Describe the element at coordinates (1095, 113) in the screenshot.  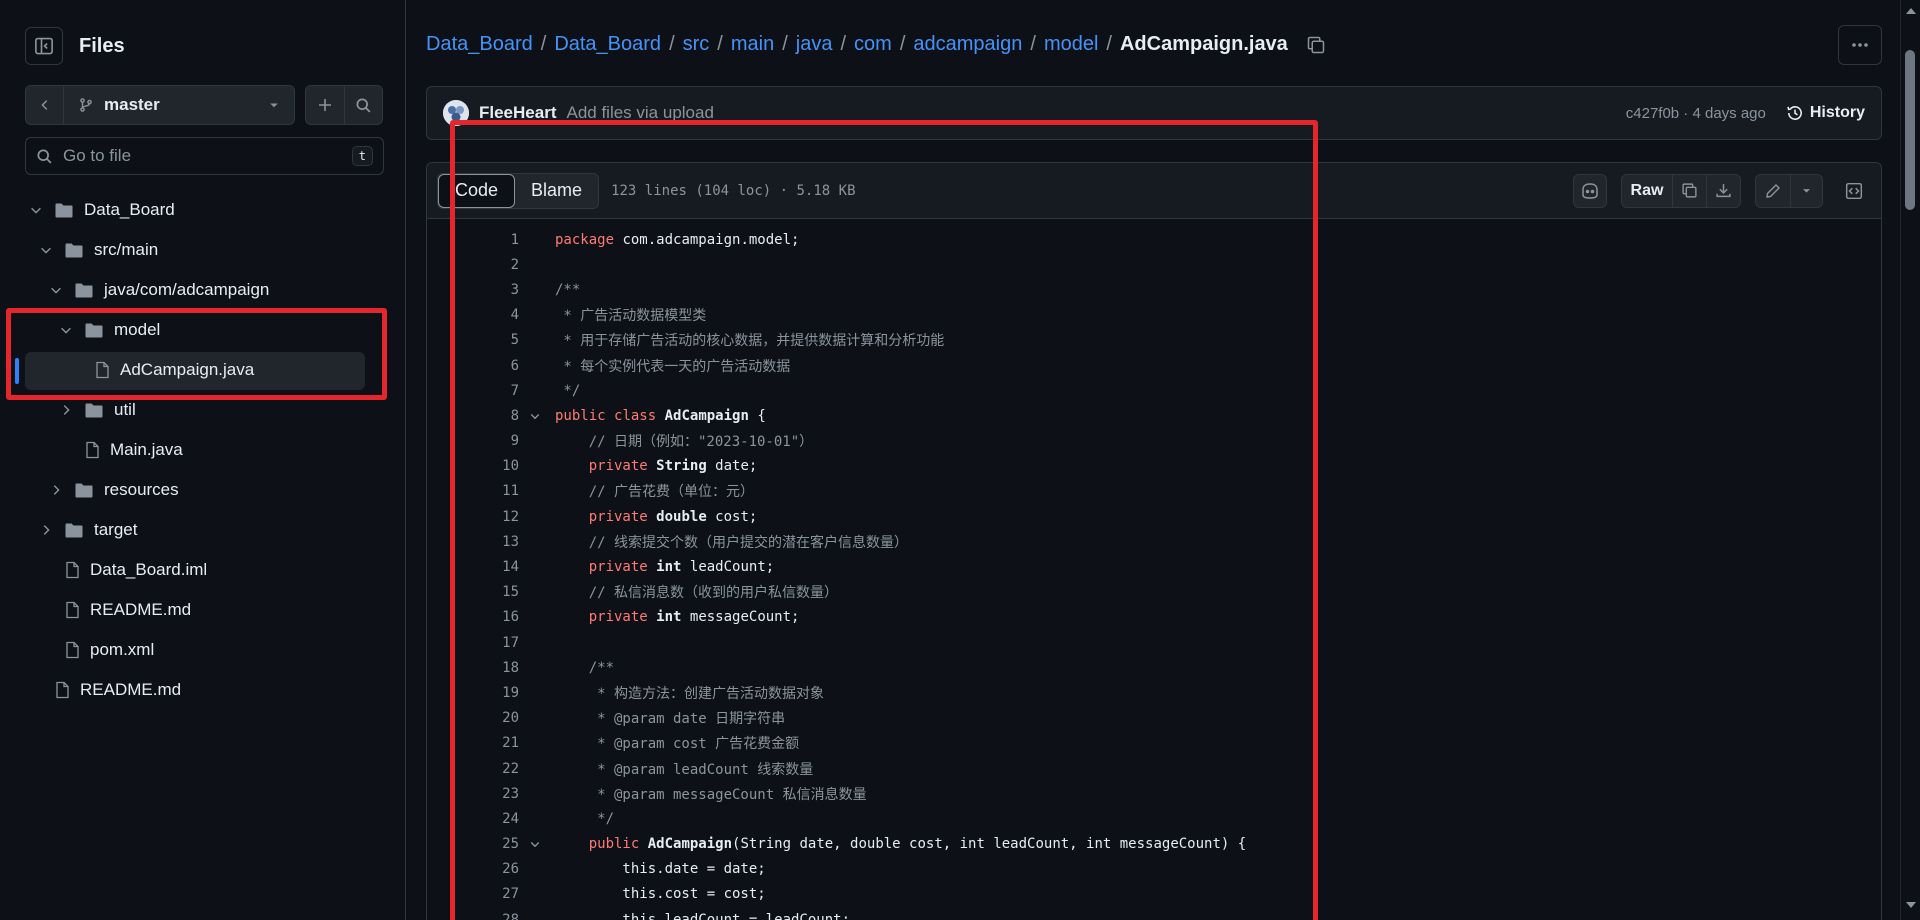
I see `commit-message: Add files via upload` at that location.